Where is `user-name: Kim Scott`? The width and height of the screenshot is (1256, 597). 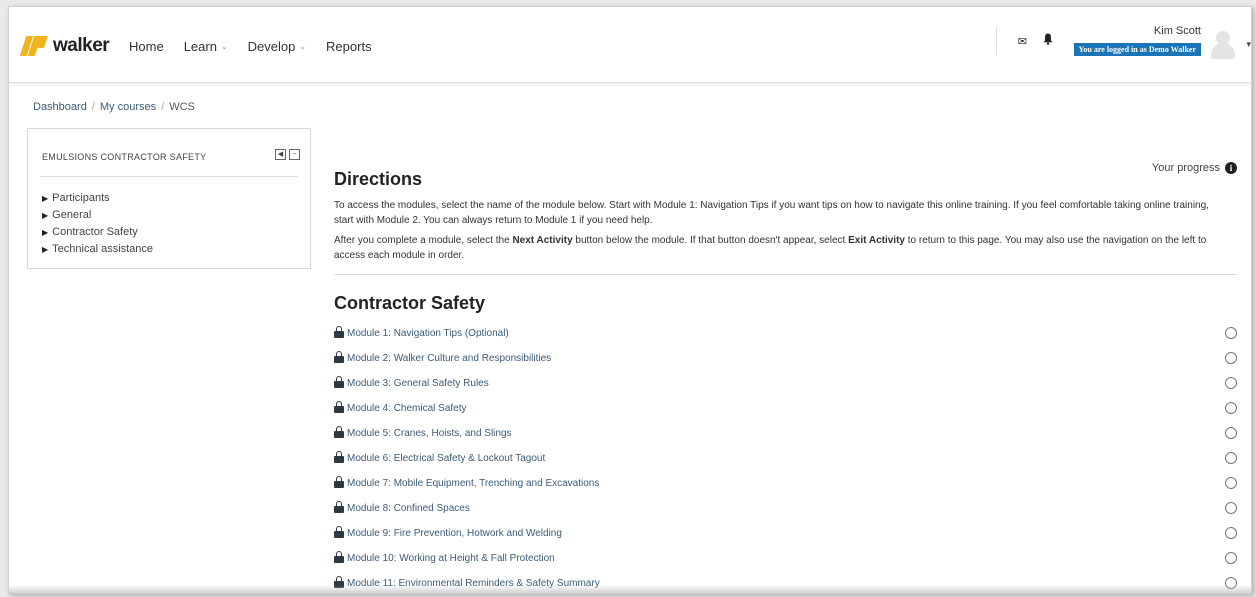 user-name: Kim Scott is located at coordinates (1177, 31).